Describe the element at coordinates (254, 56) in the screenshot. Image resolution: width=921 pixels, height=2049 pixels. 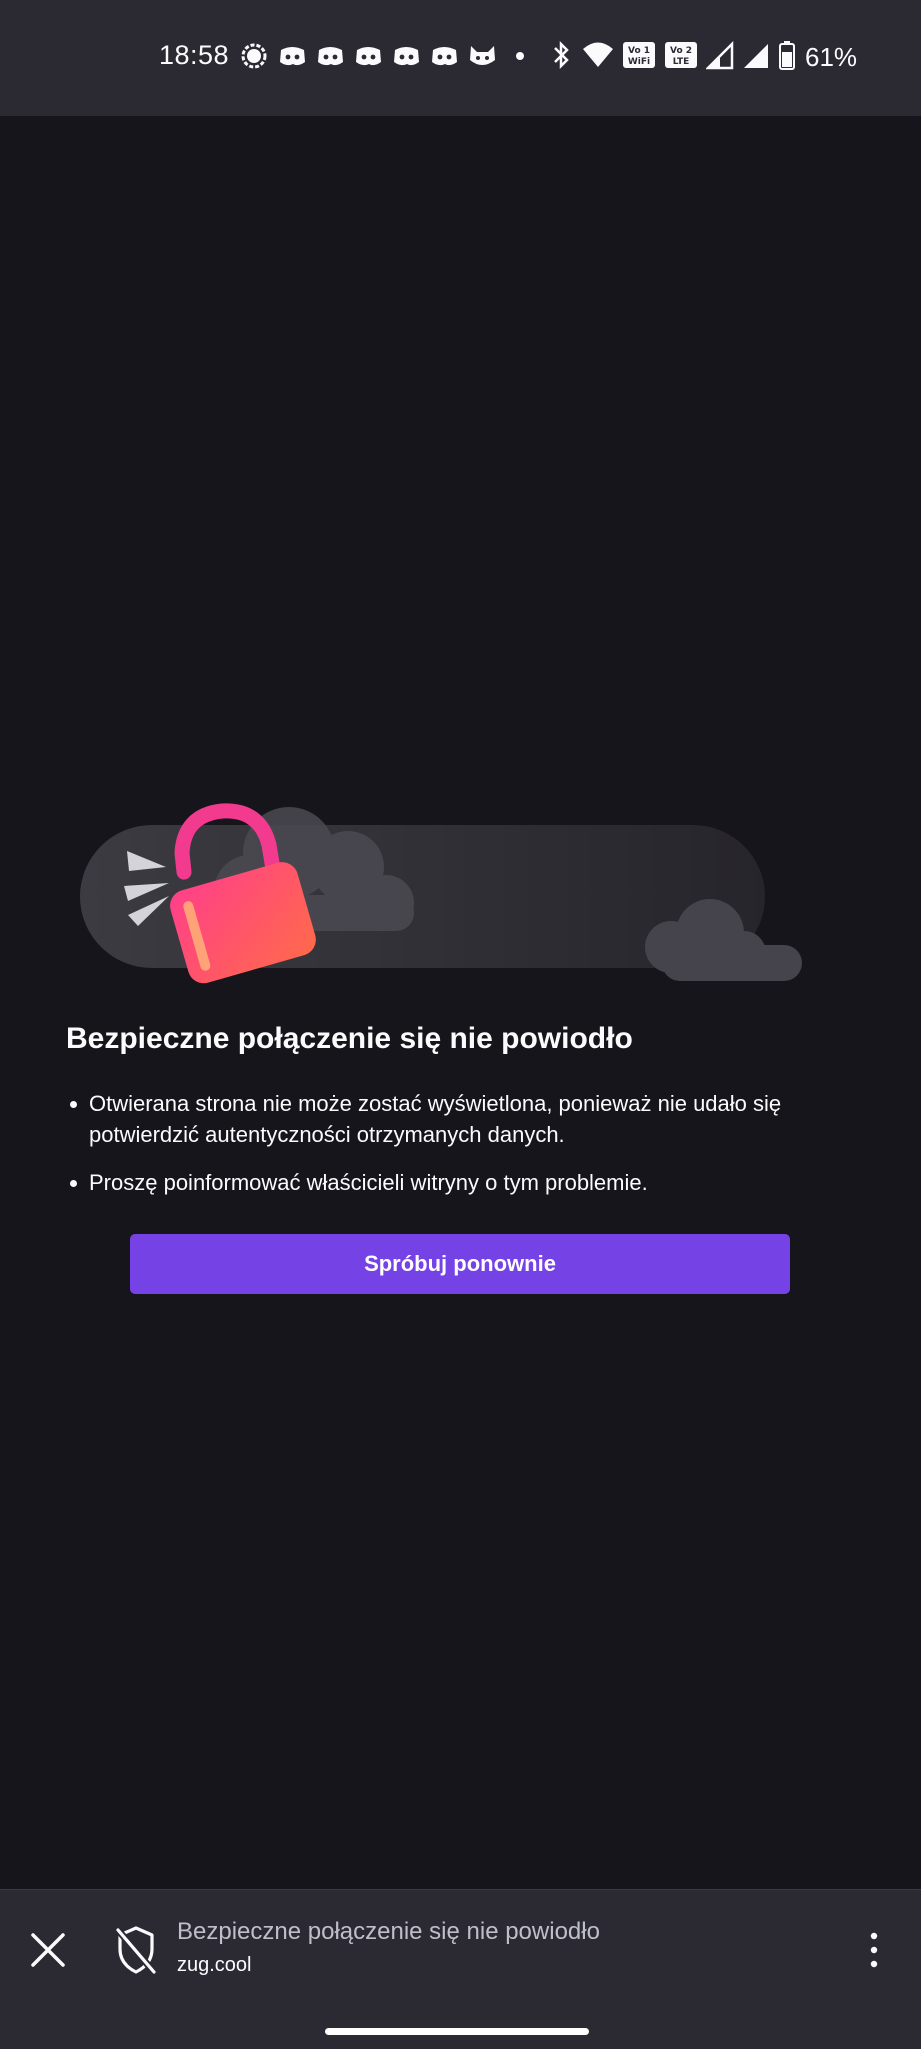
I see `signal-icon` at that location.